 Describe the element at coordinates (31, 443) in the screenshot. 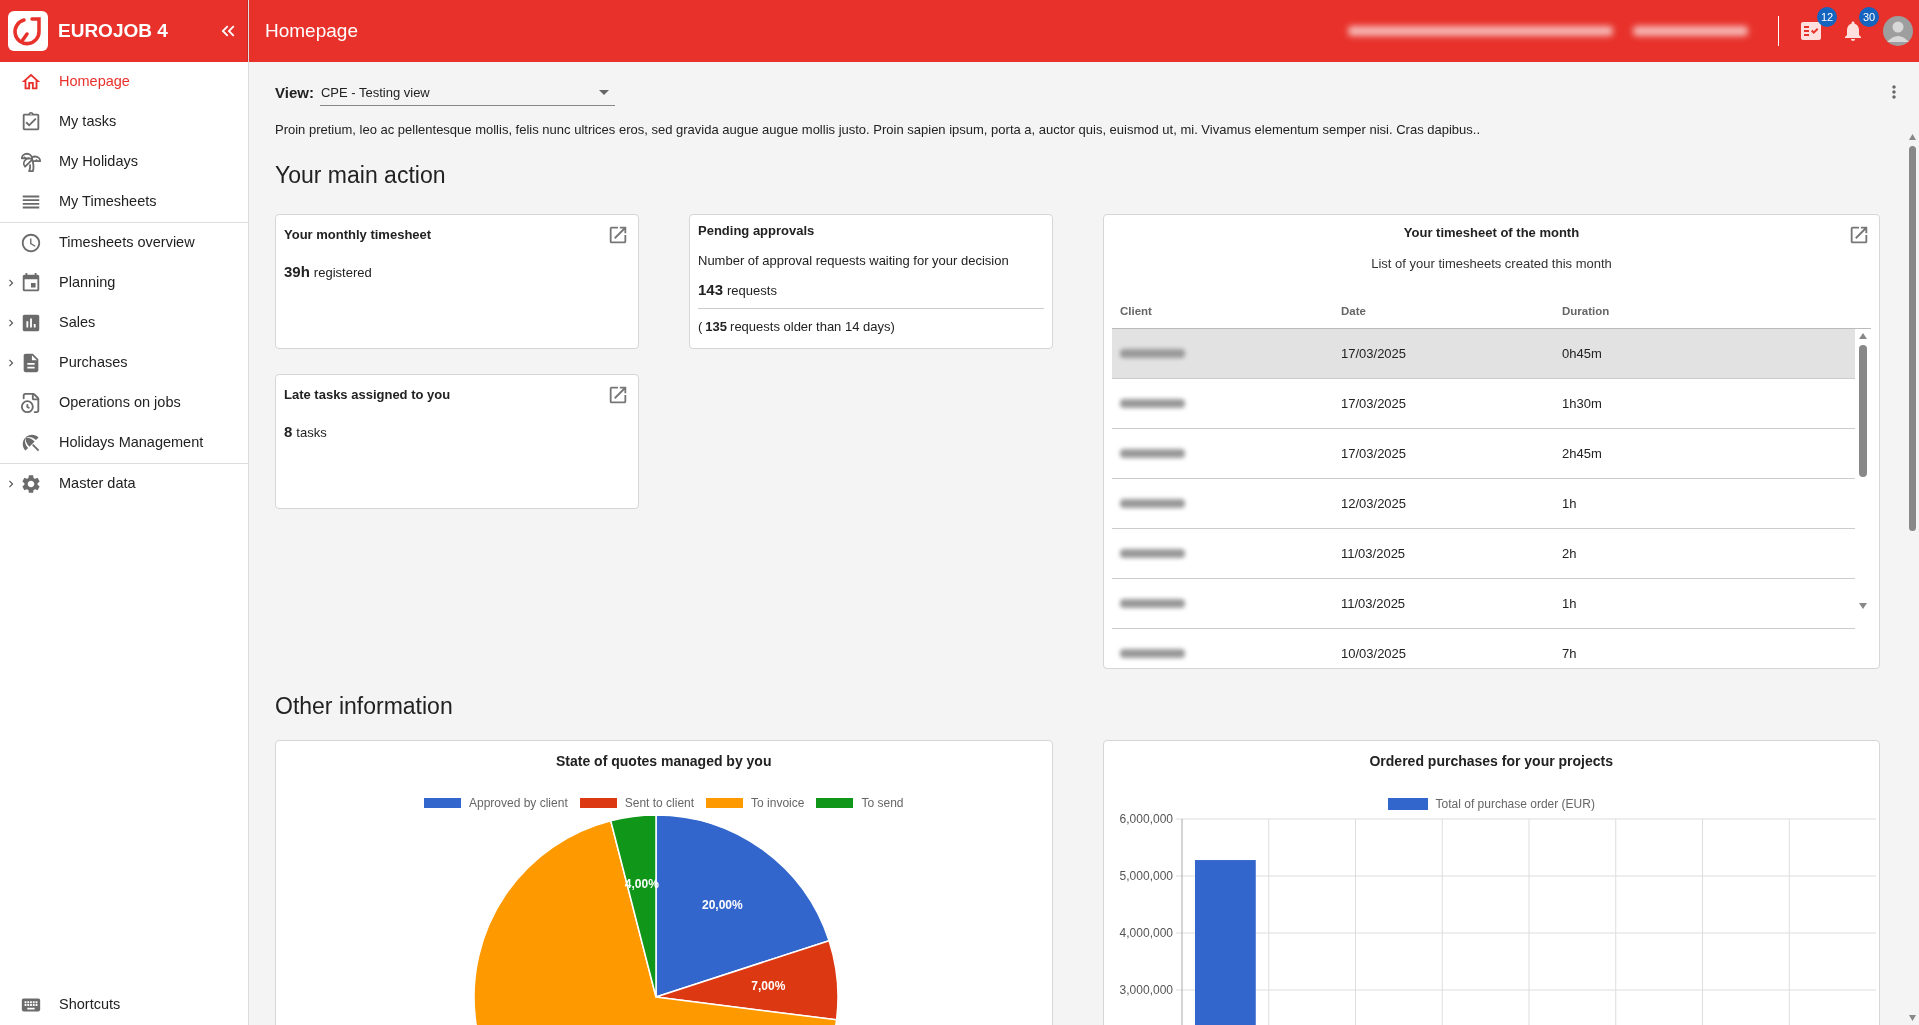

I see `umbrella-icon` at that location.